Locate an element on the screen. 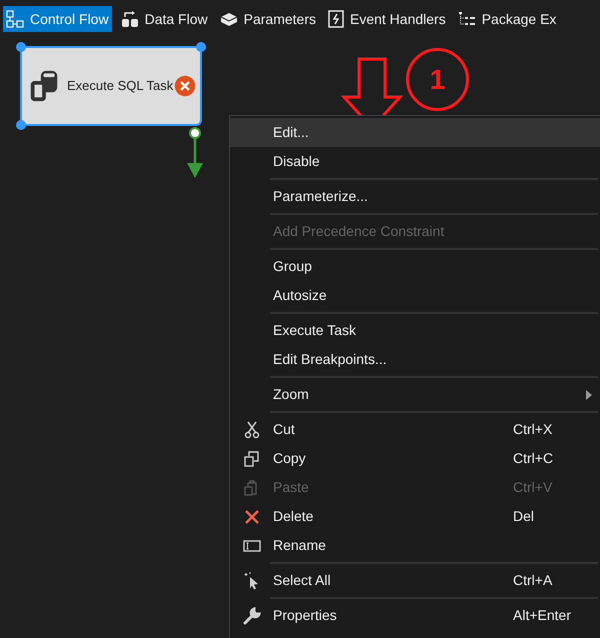 The height and width of the screenshot is (638, 600). flow-diagram-icon is located at coordinates (15, 19).